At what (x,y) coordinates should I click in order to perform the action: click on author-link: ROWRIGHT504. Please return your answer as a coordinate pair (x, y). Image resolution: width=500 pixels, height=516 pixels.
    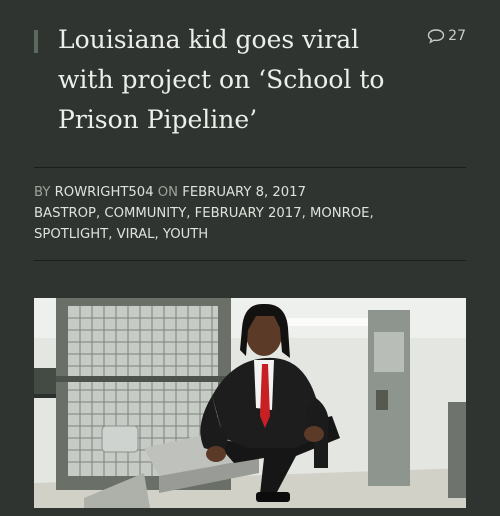
    Looking at the image, I should click on (104, 192).